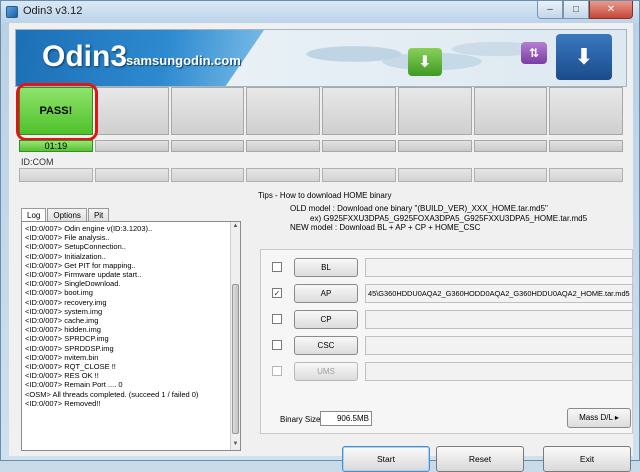  Describe the element at coordinates (67, 339) in the screenshot. I see `log-line: <ID:0/007> SPRDCP.img` at that location.